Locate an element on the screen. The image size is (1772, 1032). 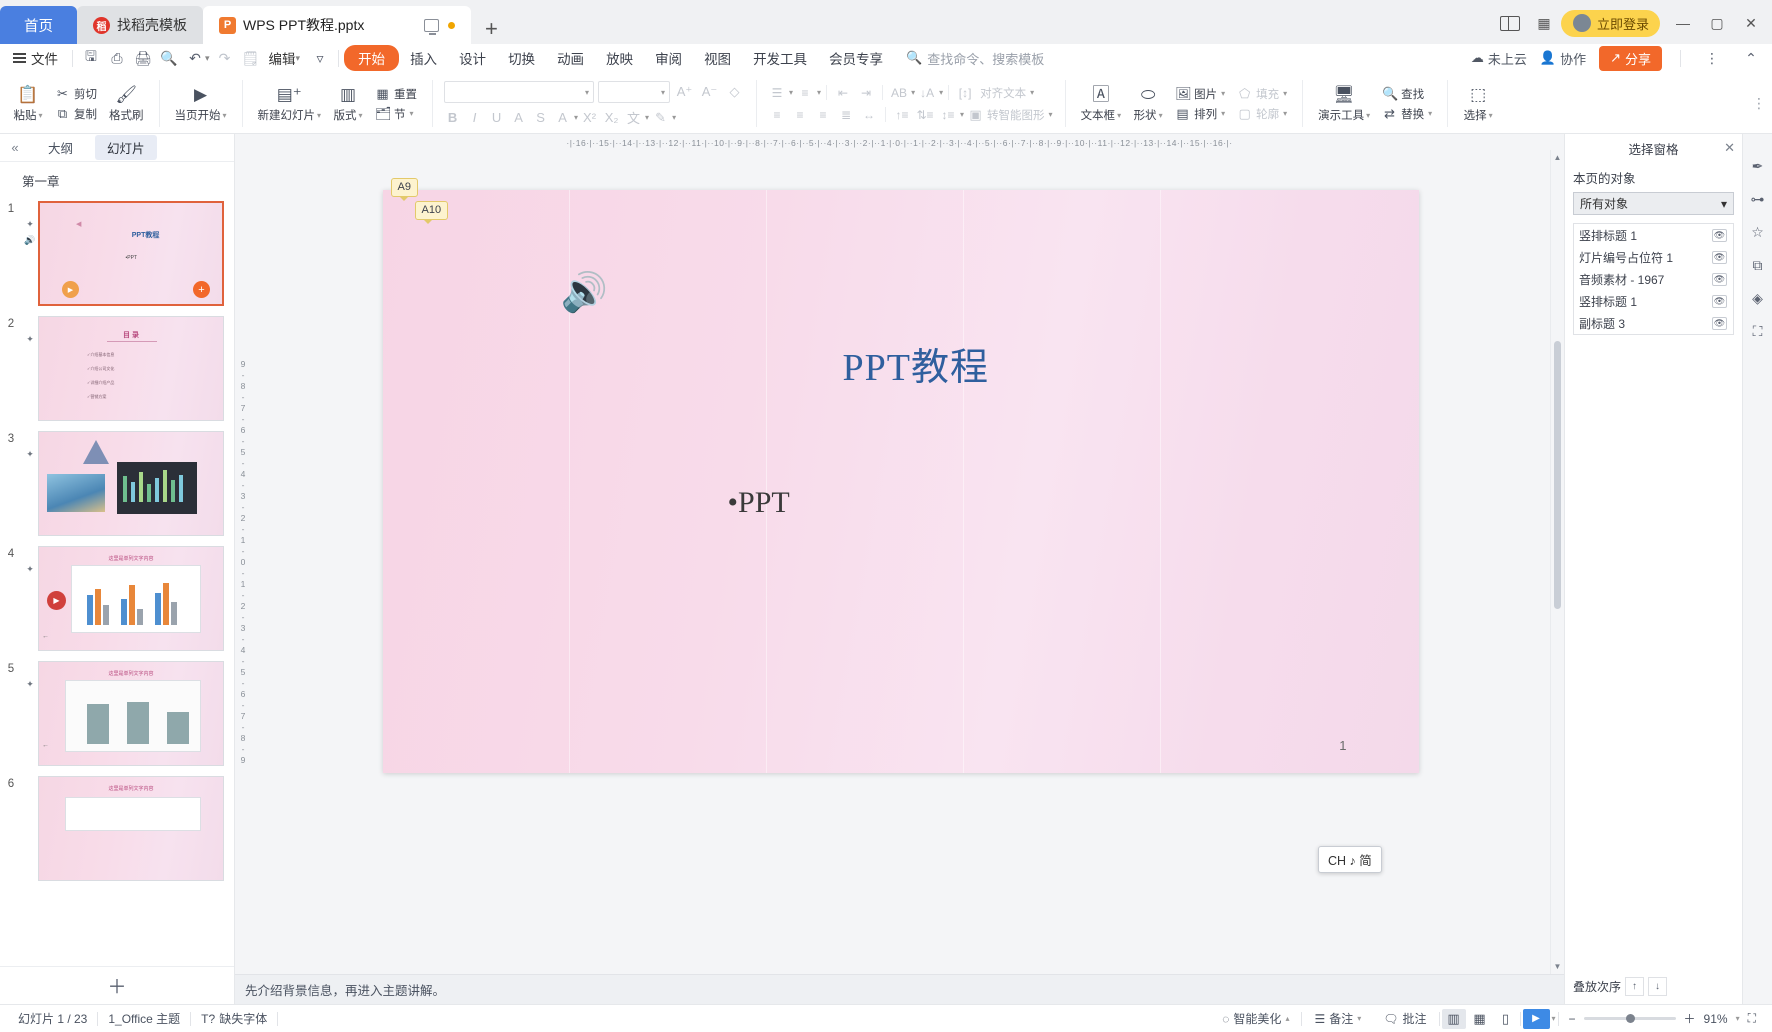
format-icon: 🗒 is located at coordinates (251, 58).